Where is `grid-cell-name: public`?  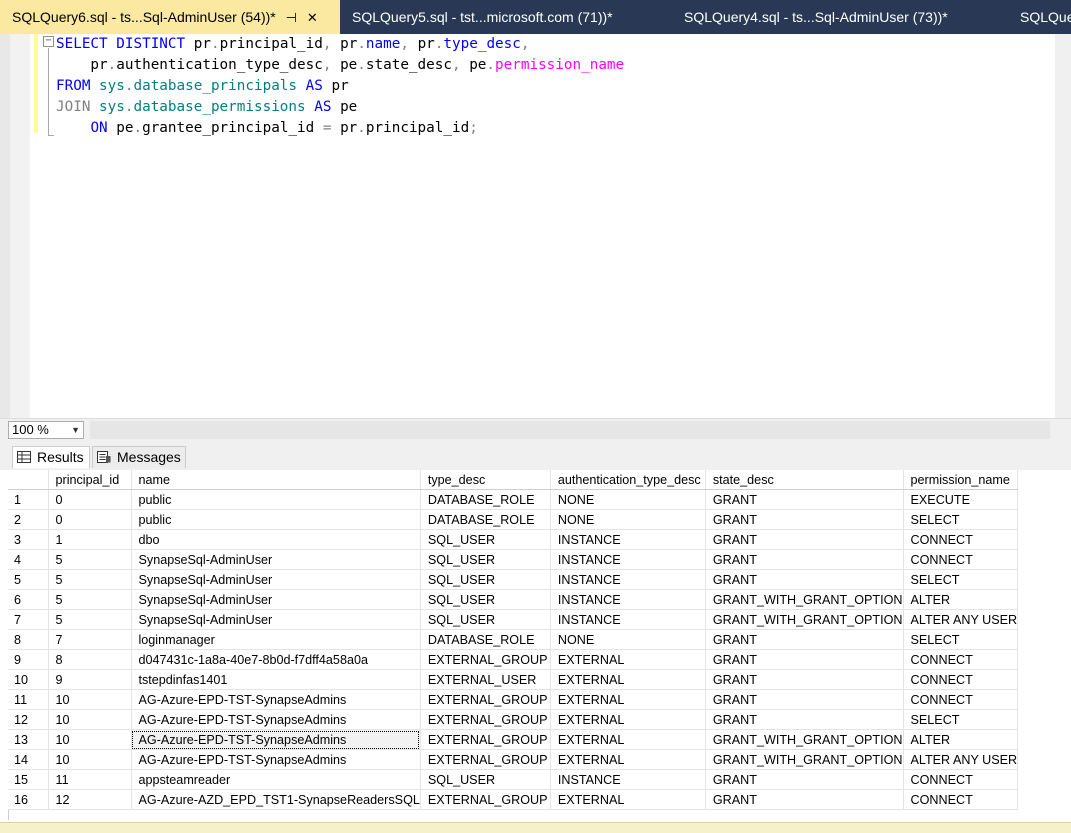
grid-cell-name: public is located at coordinates (276, 499).